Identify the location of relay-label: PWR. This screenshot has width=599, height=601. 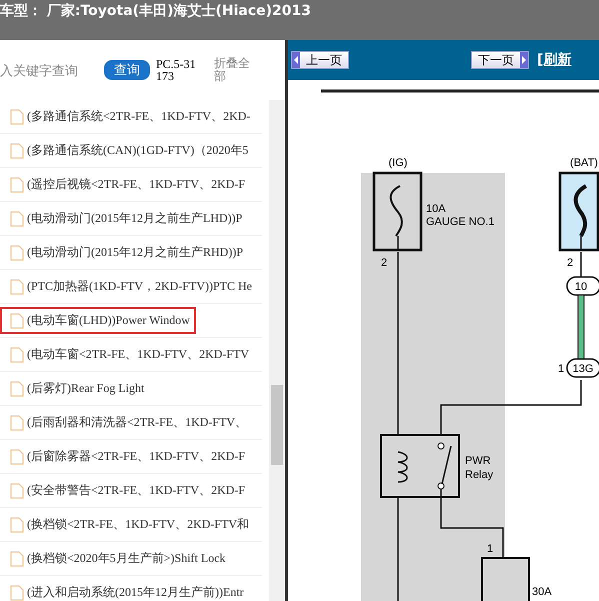
(478, 461).